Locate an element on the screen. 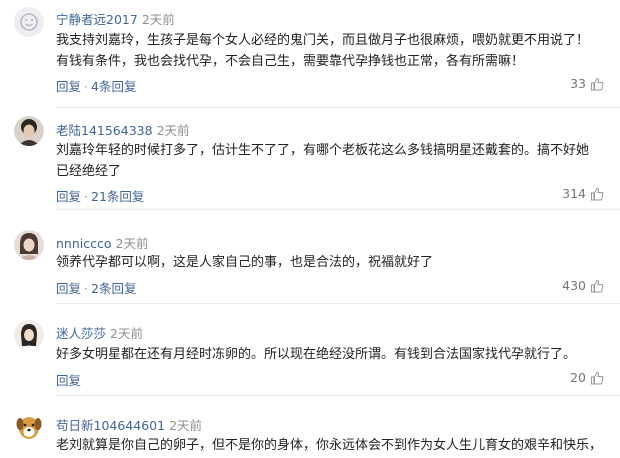 The height and width of the screenshot is (458, 620). view-replies-link: 21条回复 is located at coordinates (117, 196).